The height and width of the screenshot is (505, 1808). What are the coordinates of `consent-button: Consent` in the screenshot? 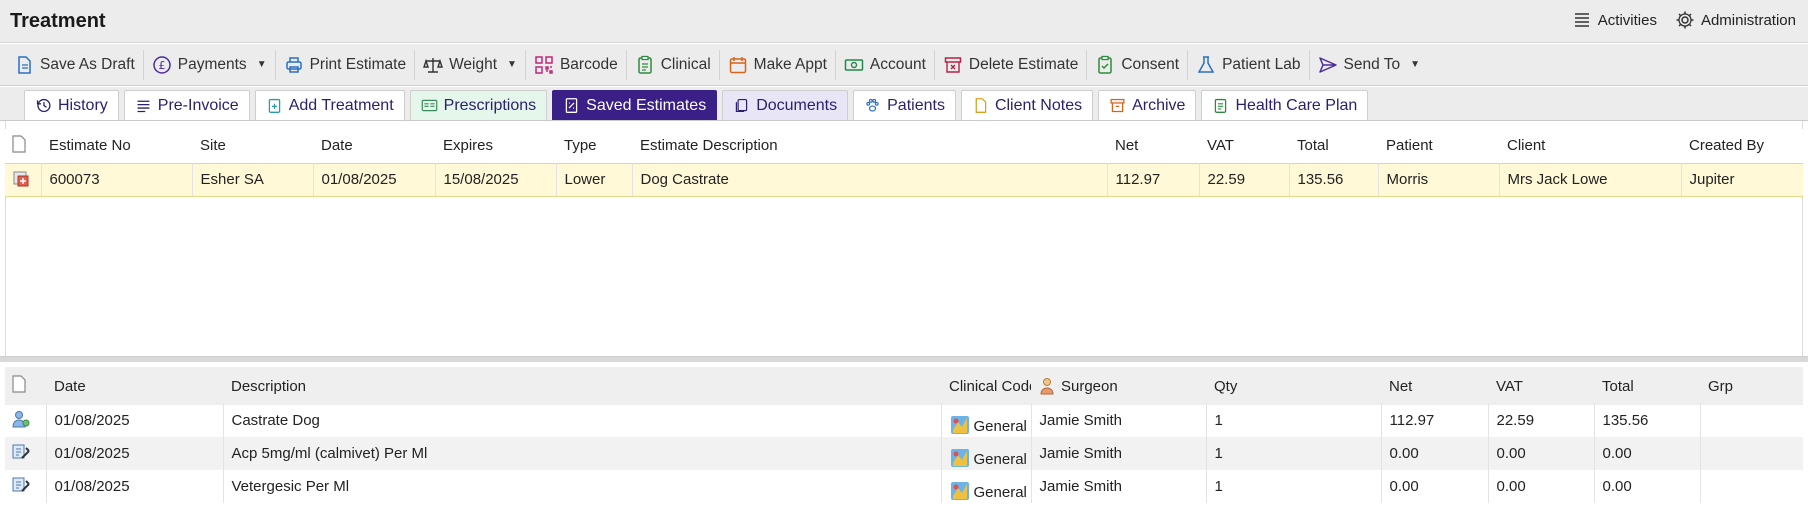 It's located at (1138, 64).